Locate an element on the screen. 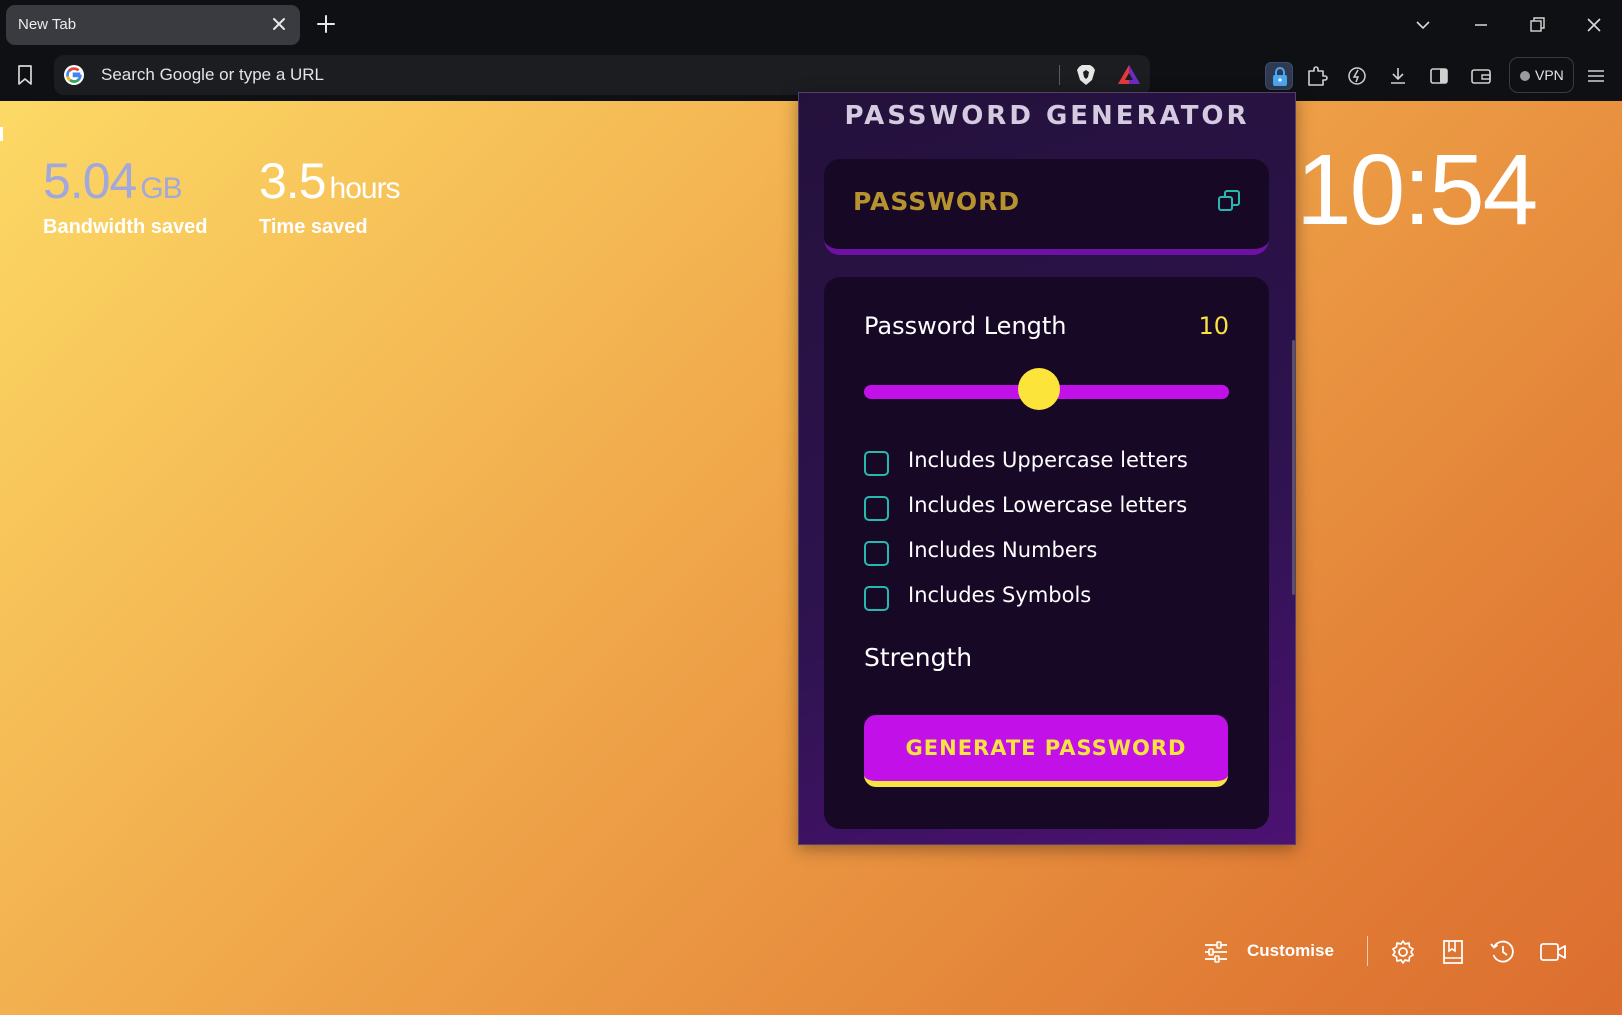 Image resolution: width=1622 pixels, height=1017 pixels. strength-label: Strength is located at coordinates (918, 657).